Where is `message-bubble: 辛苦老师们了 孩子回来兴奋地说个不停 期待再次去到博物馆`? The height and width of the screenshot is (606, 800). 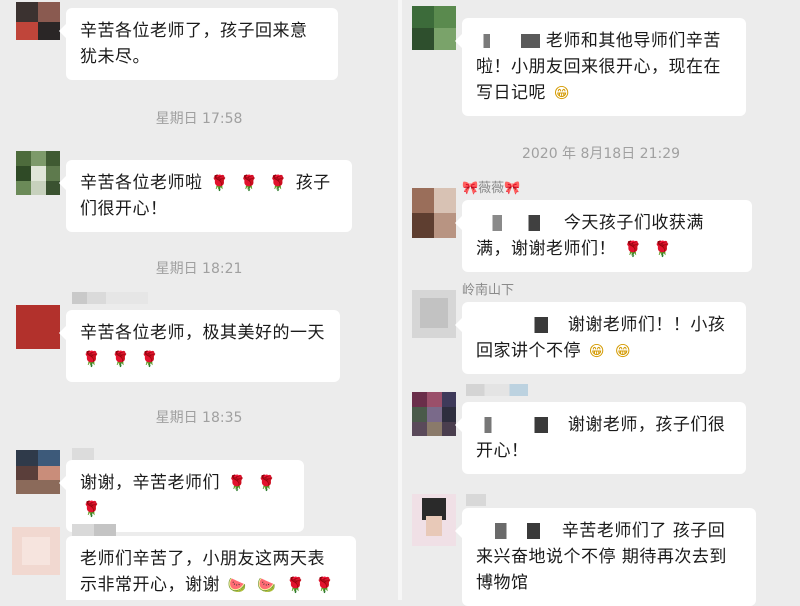
message-bubble: 辛苦老师们了 孩子回来兴奋地说个不停 期待再次去到博物馆 is located at coordinates (605, 557).